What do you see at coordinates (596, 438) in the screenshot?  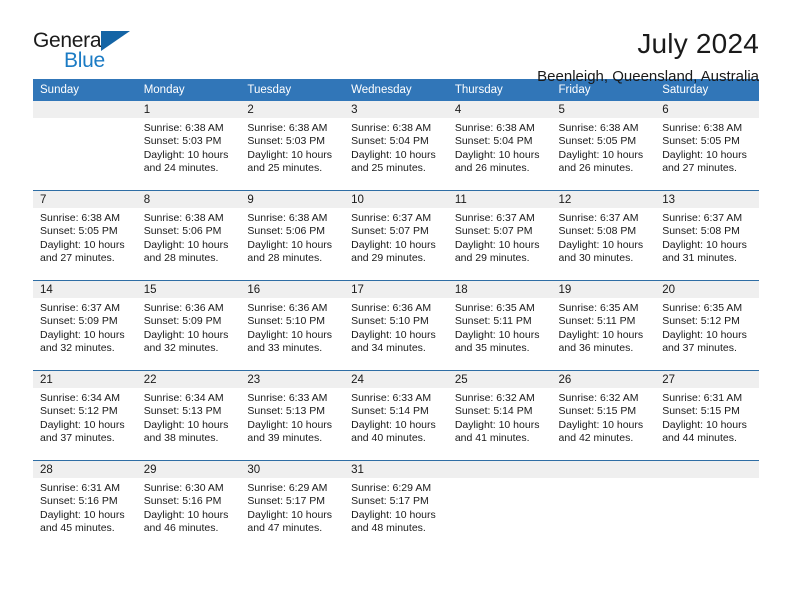 I see `detail-daylight-line2: and 42 minutes.` at bounding box center [596, 438].